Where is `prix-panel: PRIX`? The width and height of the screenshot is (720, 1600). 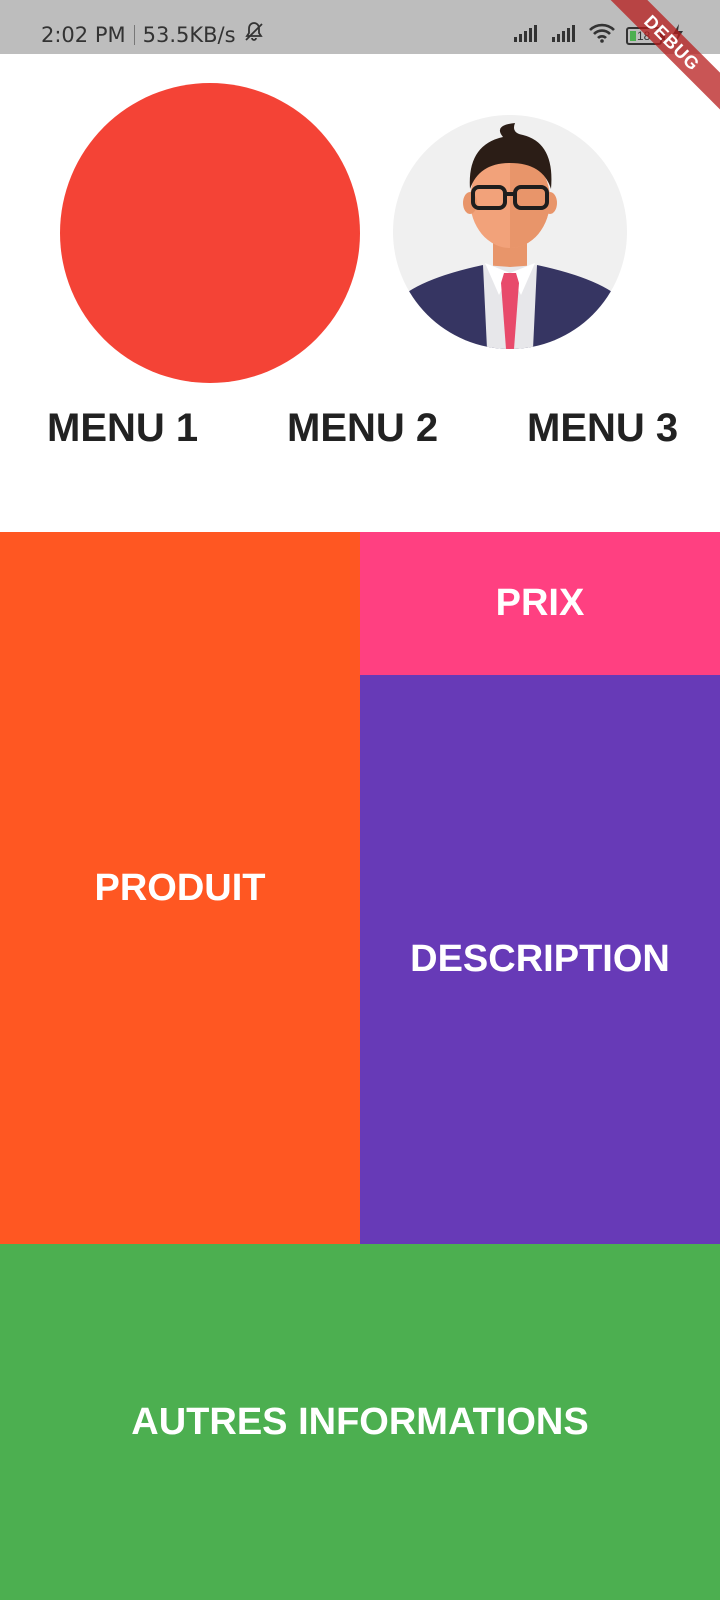
prix-panel: PRIX is located at coordinates (540, 603).